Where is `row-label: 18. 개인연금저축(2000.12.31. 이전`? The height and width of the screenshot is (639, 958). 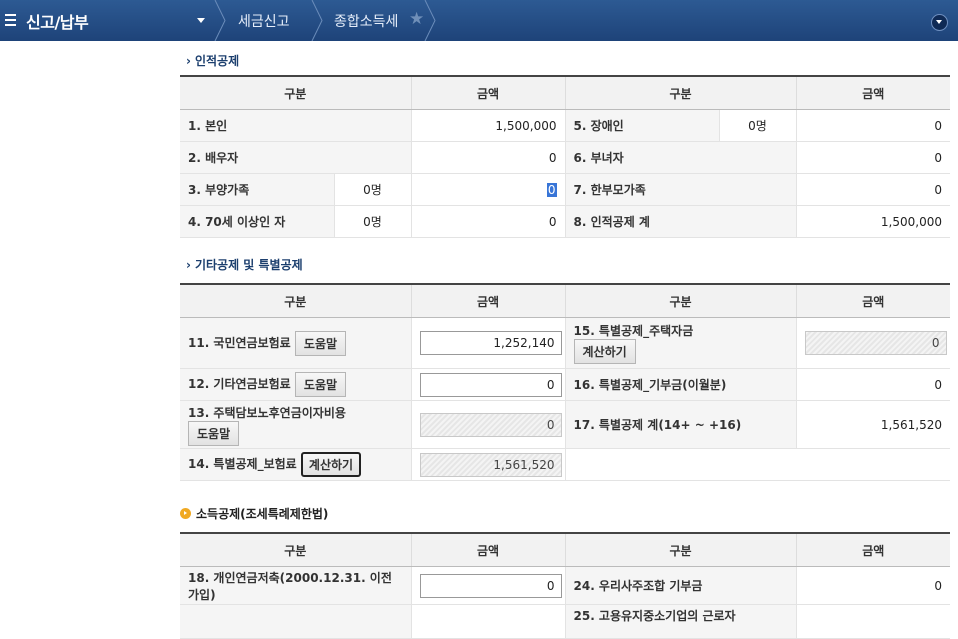 row-label: 18. 개인연금저축(2000.12.31. 이전 is located at coordinates (290, 577).